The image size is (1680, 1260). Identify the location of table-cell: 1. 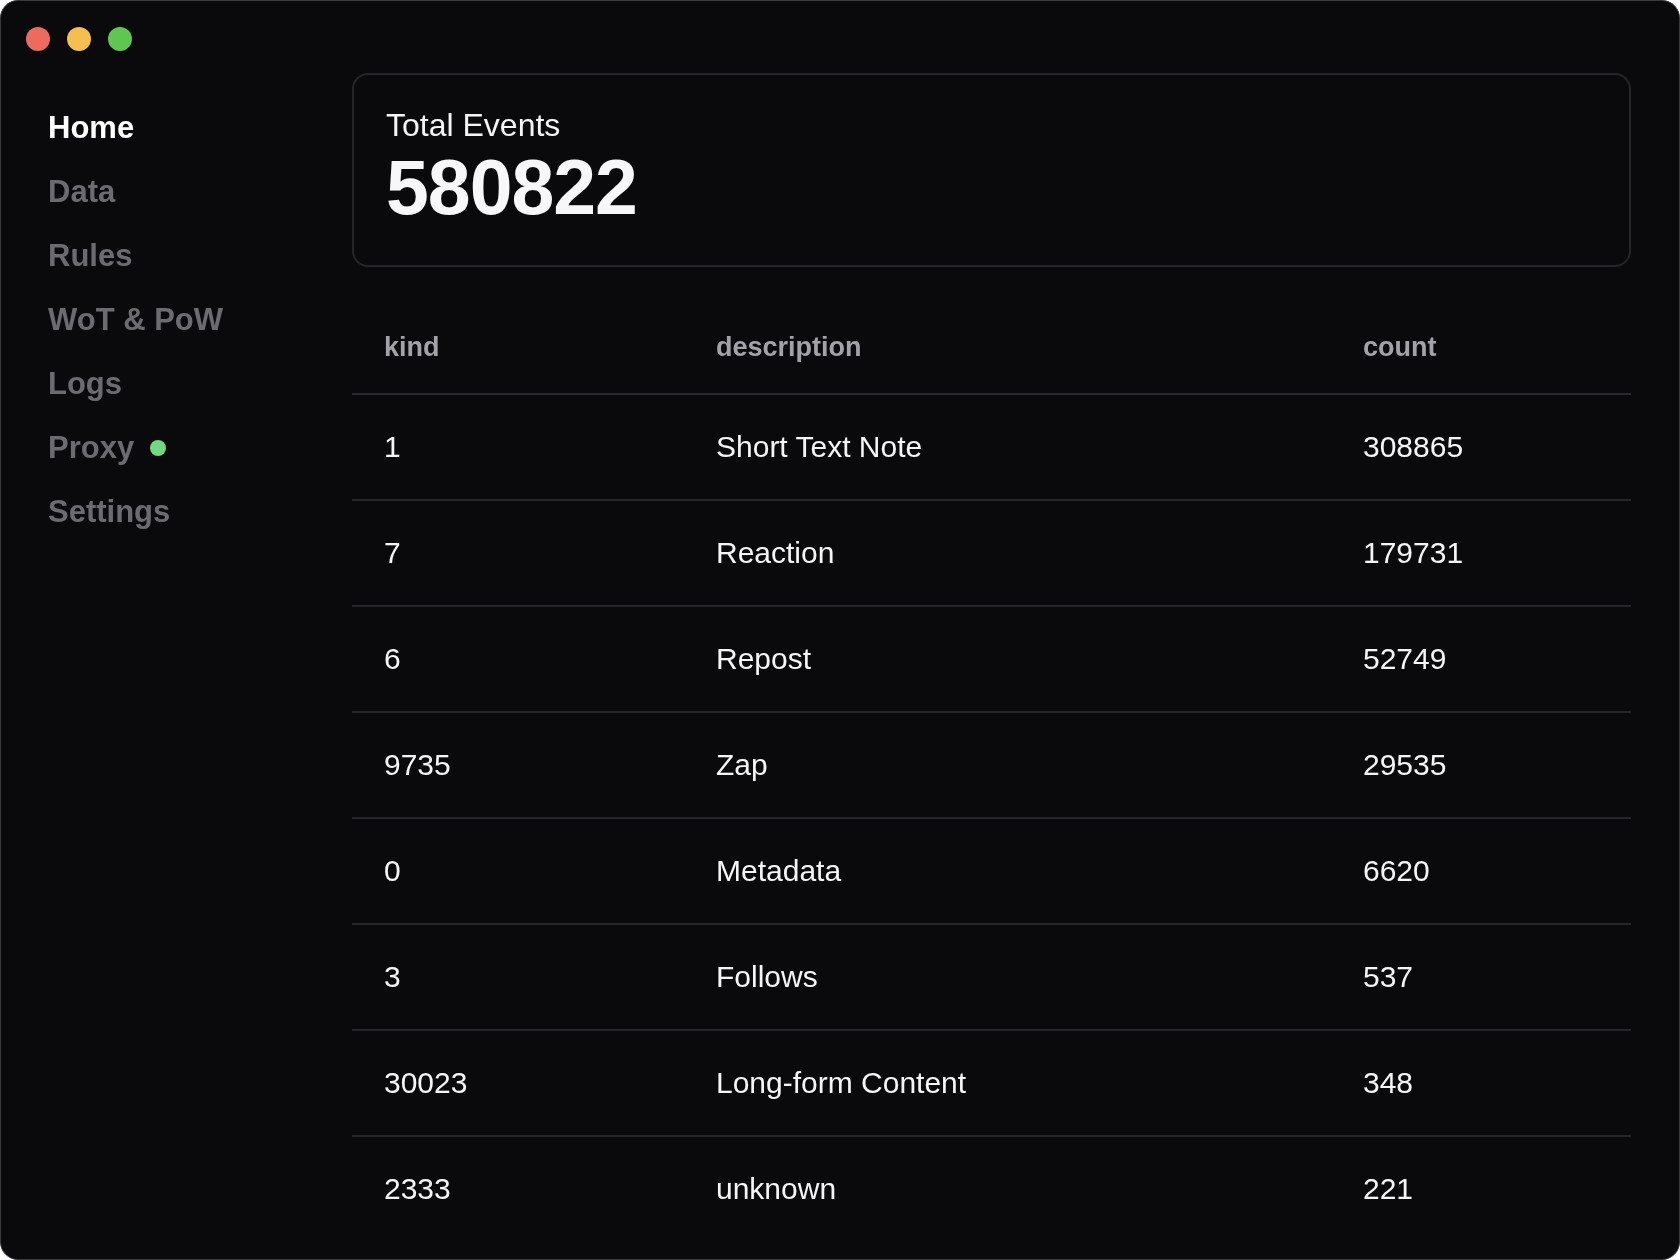
(392, 446).